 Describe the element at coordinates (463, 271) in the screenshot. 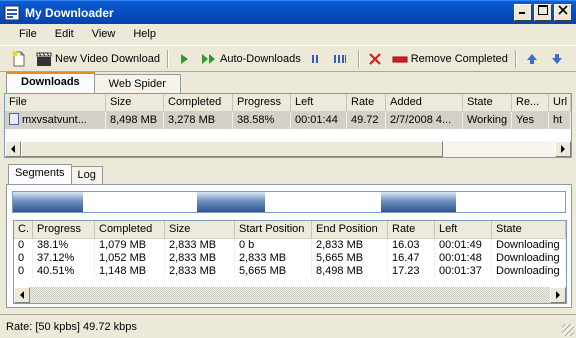

I see `cell-seg-left: 00:01:37` at that location.